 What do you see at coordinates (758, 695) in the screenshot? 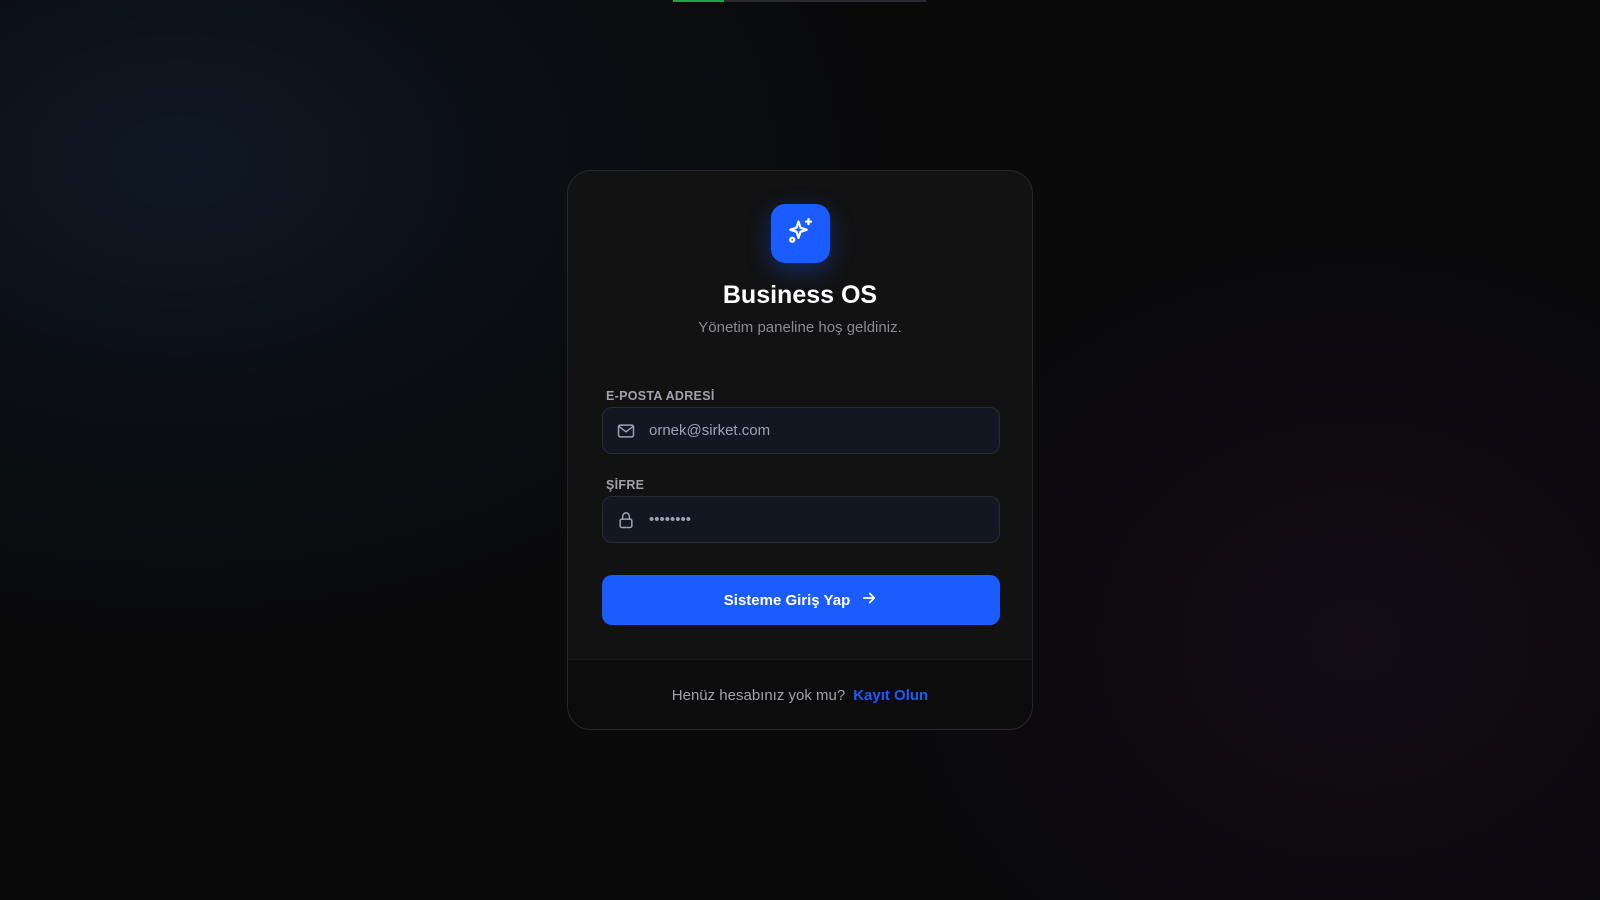
I see `signup-prompt: Henüz hesabınız yok mu?` at bounding box center [758, 695].